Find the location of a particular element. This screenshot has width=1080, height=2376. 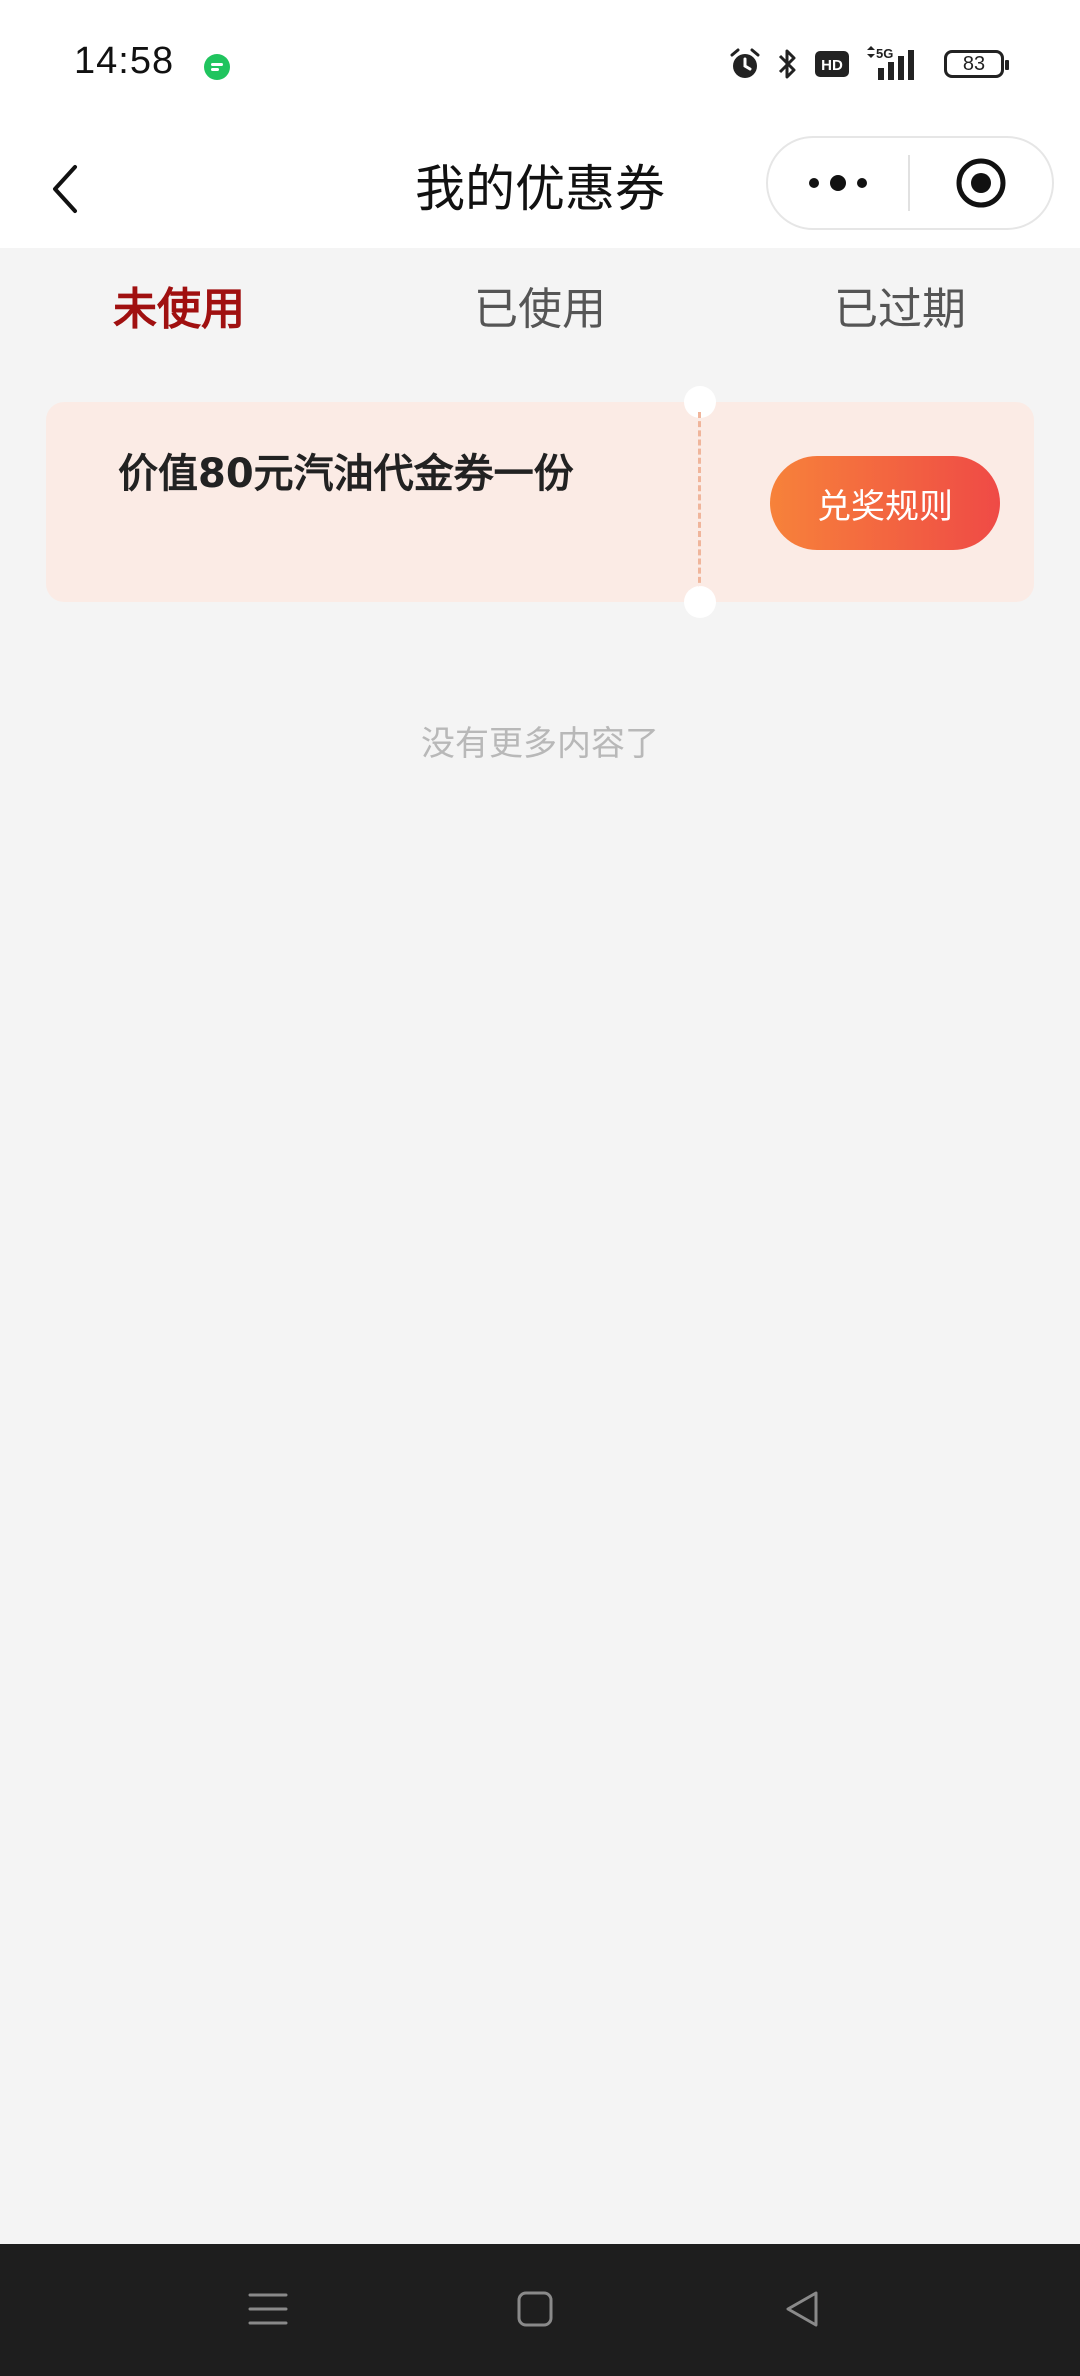

alarm-icon is located at coordinates (745, 63).